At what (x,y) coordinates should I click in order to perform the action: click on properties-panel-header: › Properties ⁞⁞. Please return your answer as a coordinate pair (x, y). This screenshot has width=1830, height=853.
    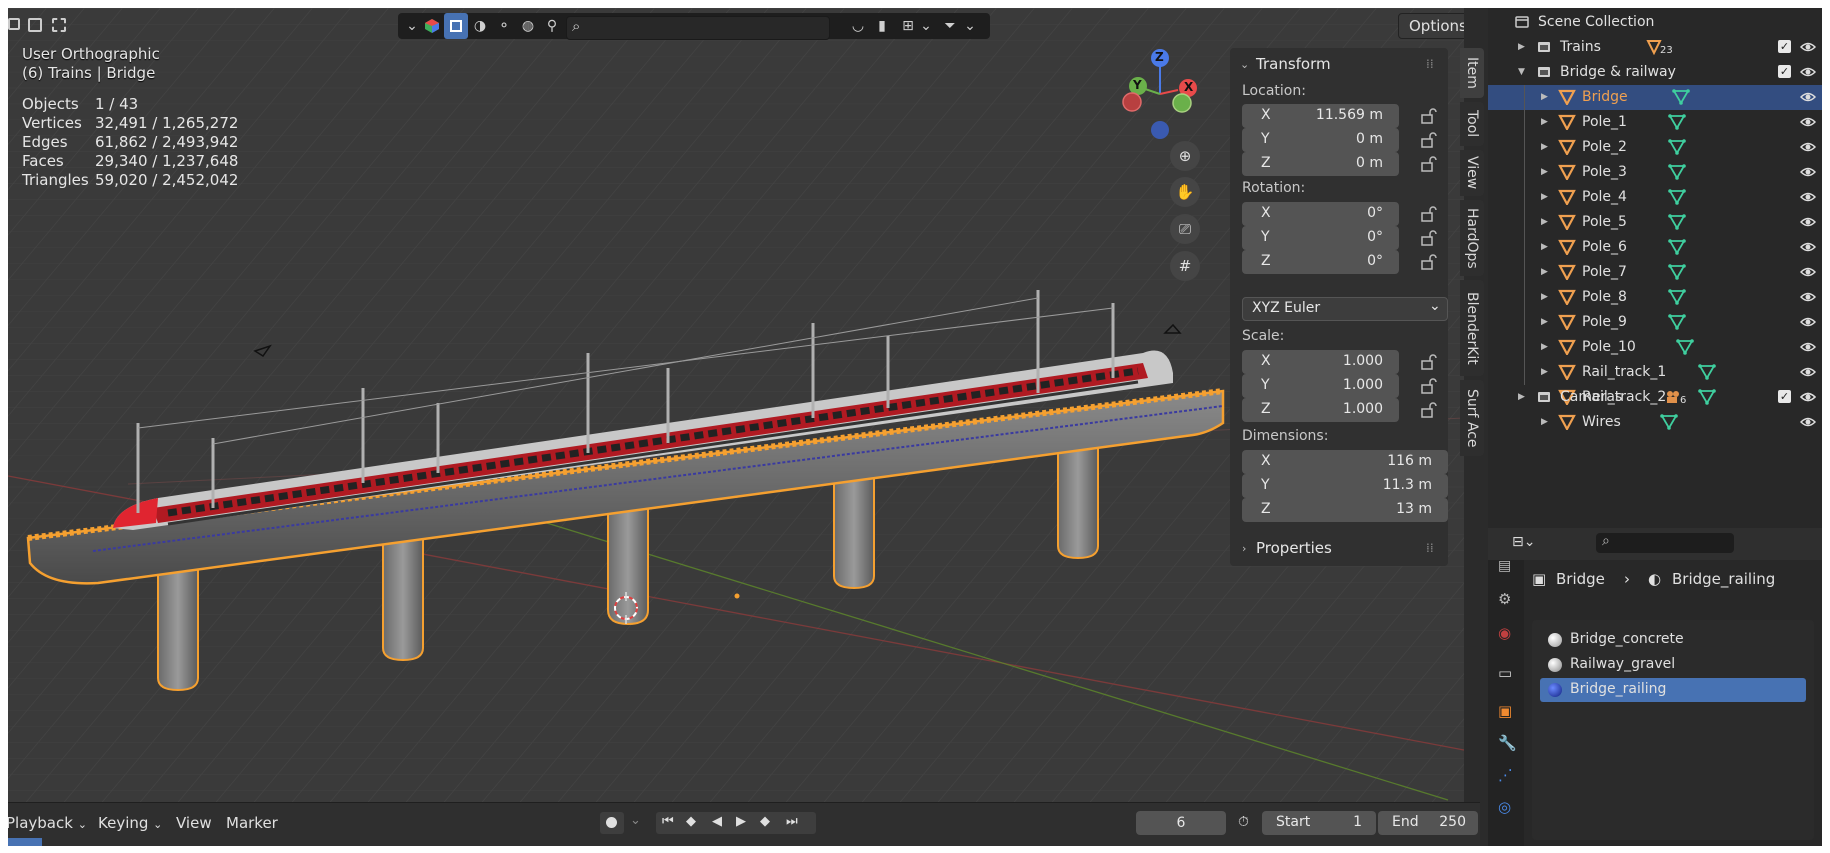
    Looking at the image, I should click on (1339, 548).